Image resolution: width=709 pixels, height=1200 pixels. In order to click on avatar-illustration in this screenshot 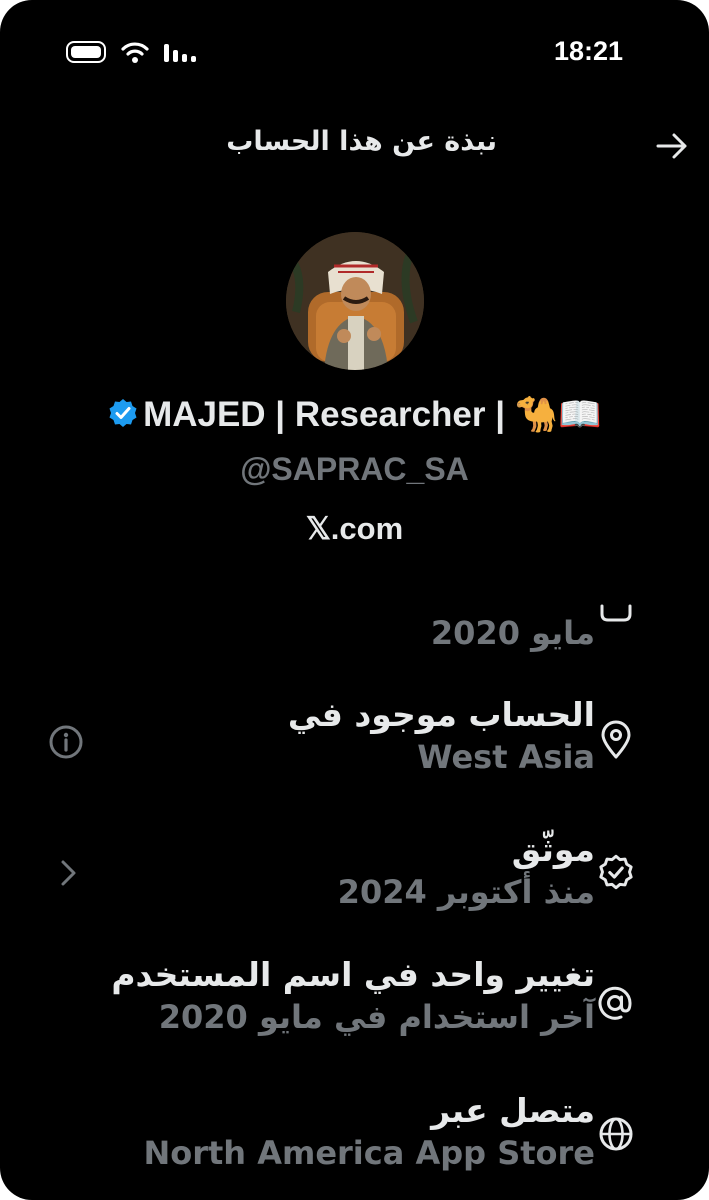, I will do `click(355, 301)`.